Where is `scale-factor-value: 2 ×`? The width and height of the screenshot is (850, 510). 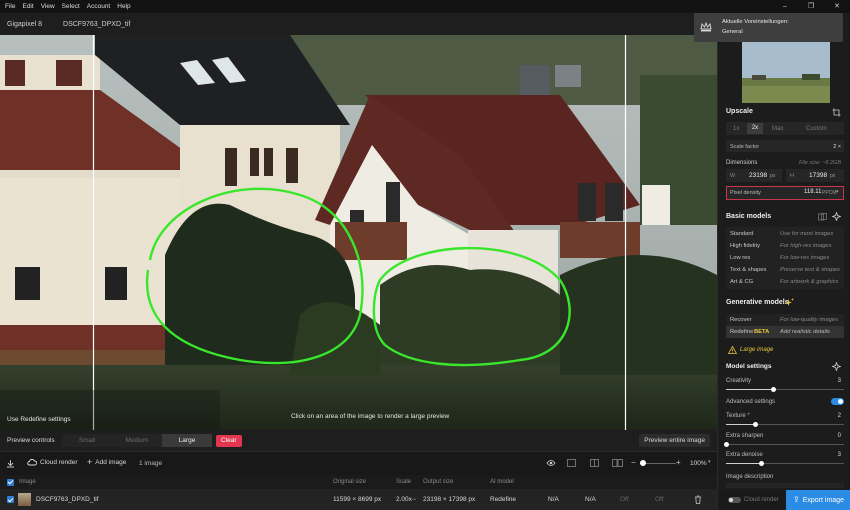 scale-factor-value: 2 × is located at coordinates (837, 147).